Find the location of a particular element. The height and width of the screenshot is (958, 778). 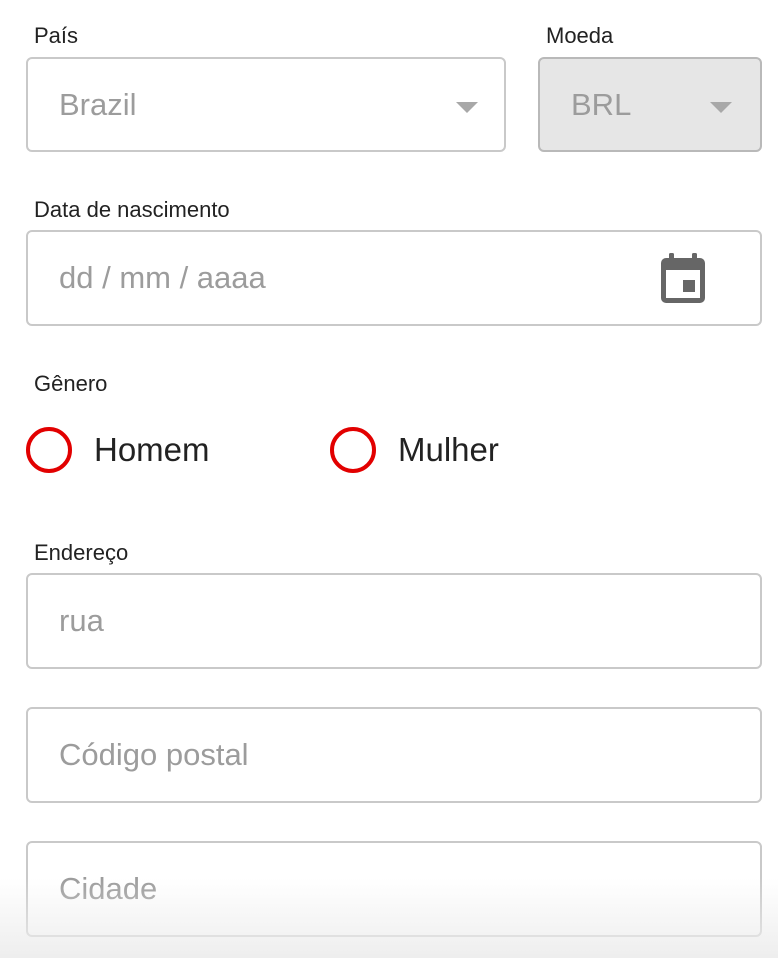

currency-select-value: BRL is located at coordinates (601, 104).